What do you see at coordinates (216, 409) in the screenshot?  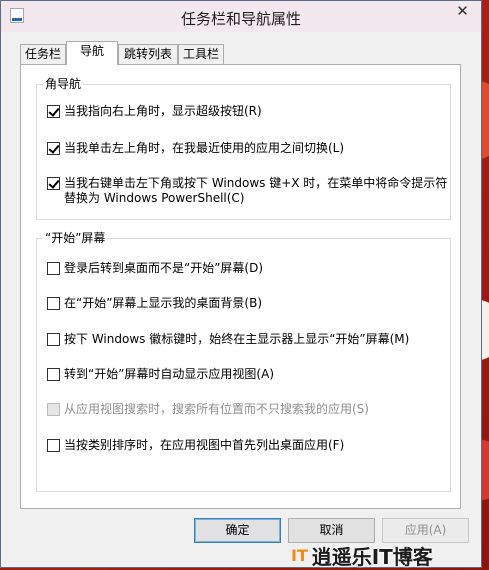 I see `option-label: 从应用视图搜索时，搜索所有位置而不只搜索我的应用(S)` at bounding box center [216, 409].